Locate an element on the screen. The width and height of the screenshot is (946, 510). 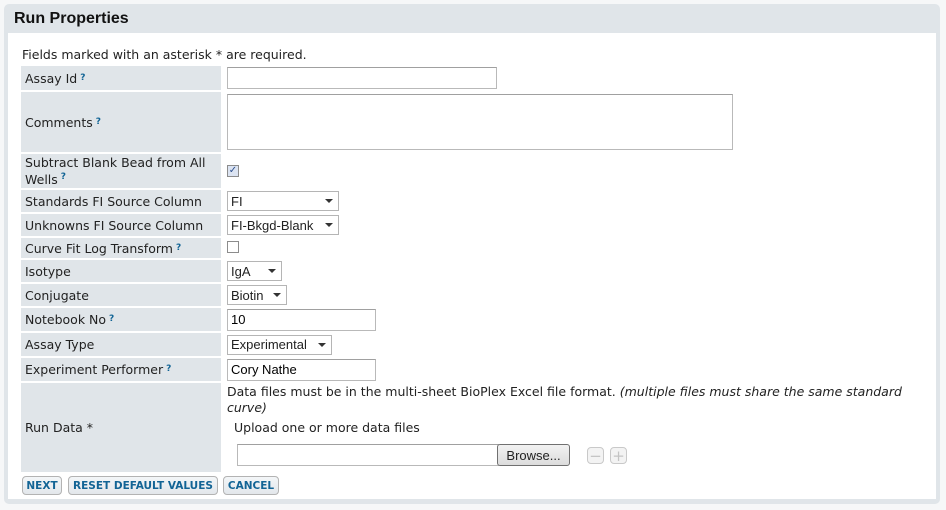
isotype-select: IgA is located at coordinates (254, 271).